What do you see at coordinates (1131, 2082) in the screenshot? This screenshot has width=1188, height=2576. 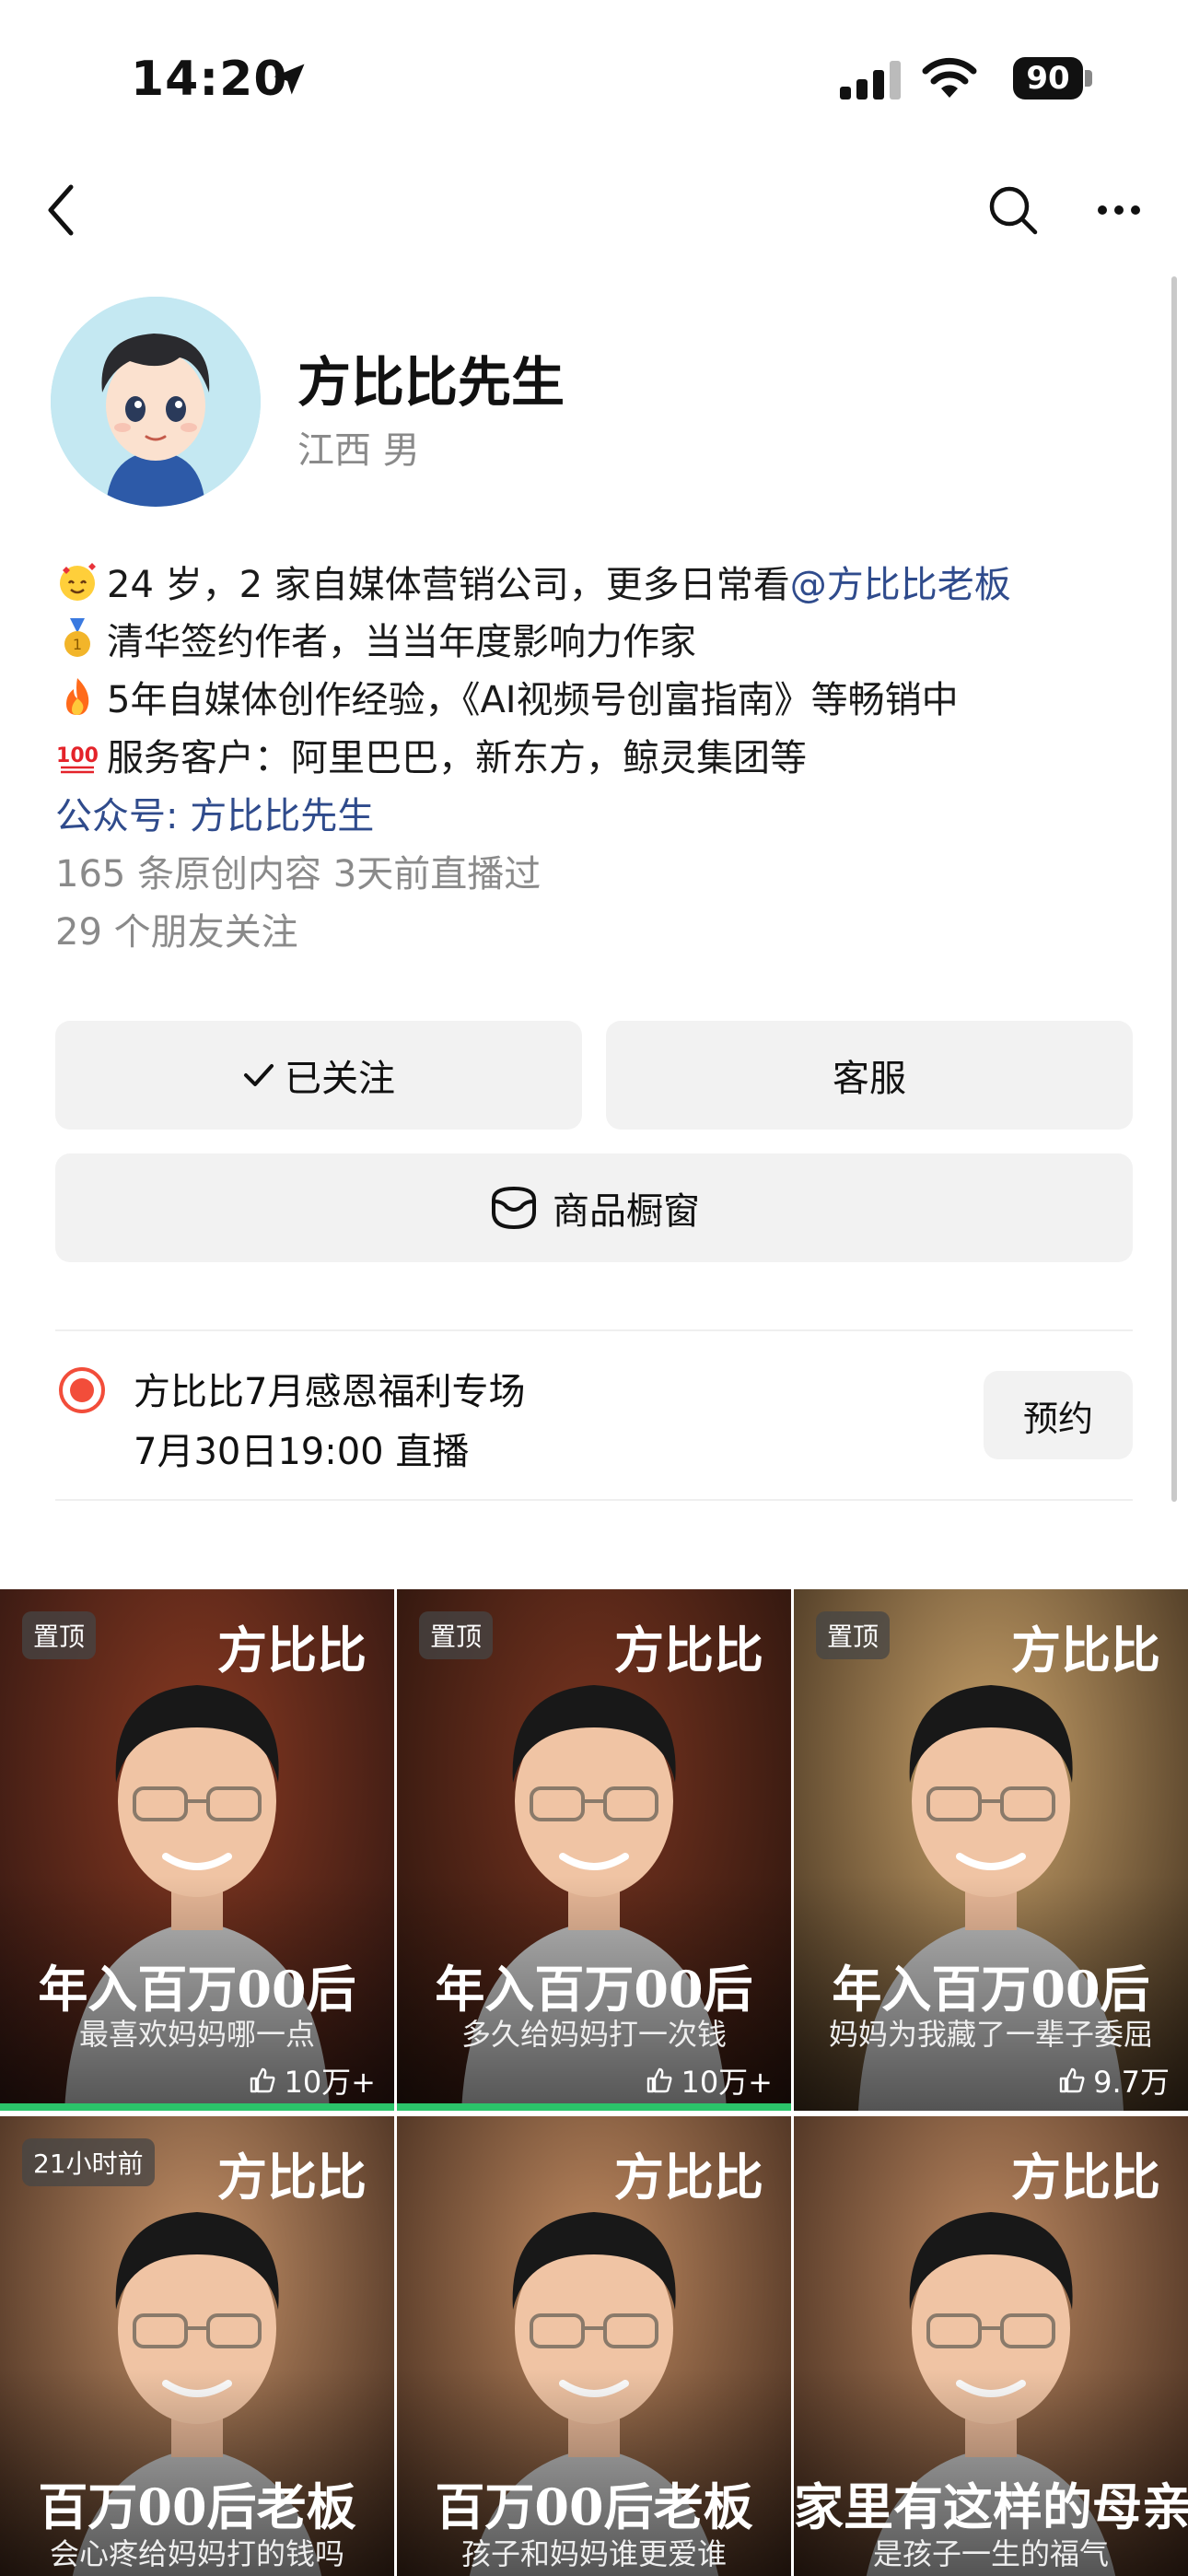 I see `video-likes-count: 9.7万` at bounding box center [1131, 2082].